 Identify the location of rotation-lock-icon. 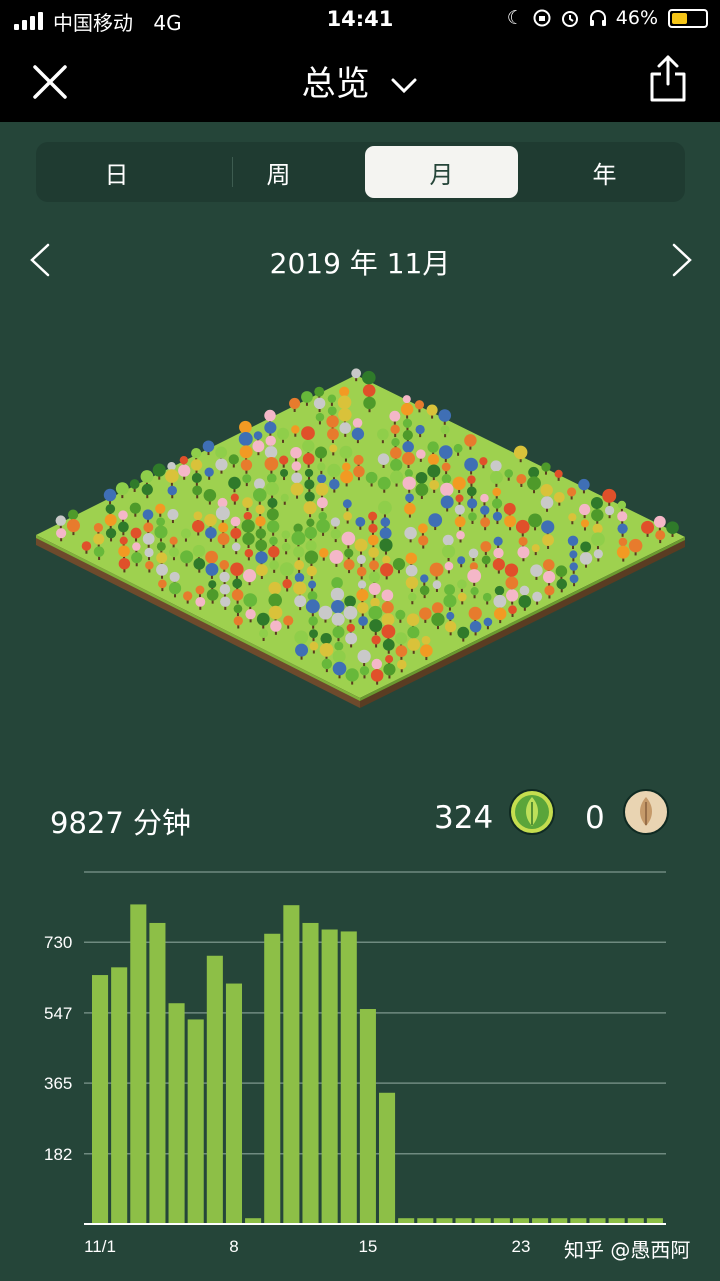
(542, 18).